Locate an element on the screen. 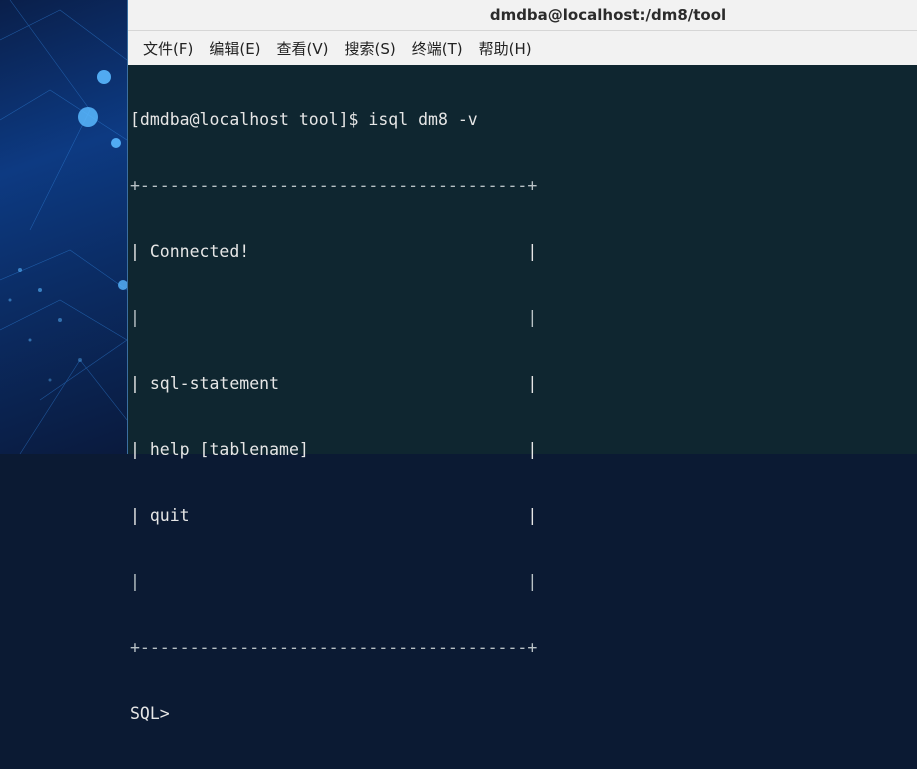 The height and width of the screenshot is (769, 917). box-sql-statement-line: | sql-statement | is located at coordinates (334, 383).